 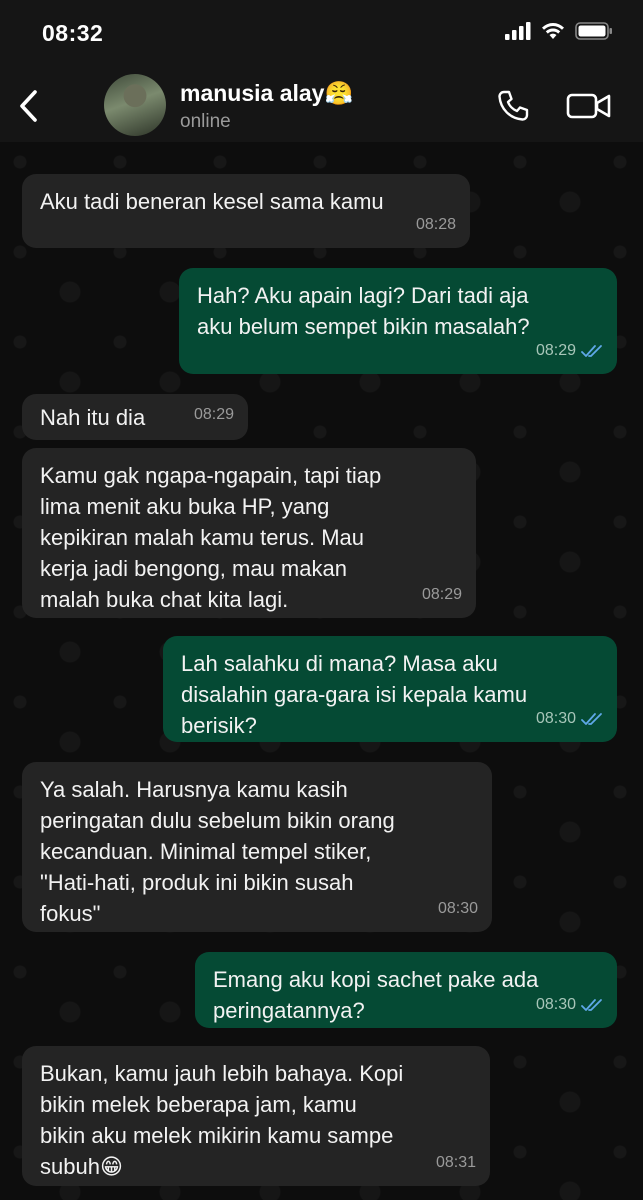 I want to click on video-call-button, so click(x=589, y=106).